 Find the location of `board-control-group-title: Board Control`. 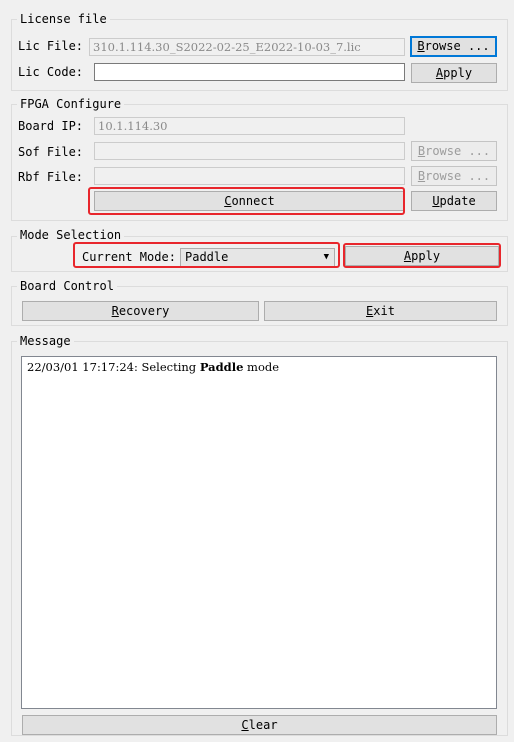

board-control-group-title: Board Control is located at coordinates (67, 286).